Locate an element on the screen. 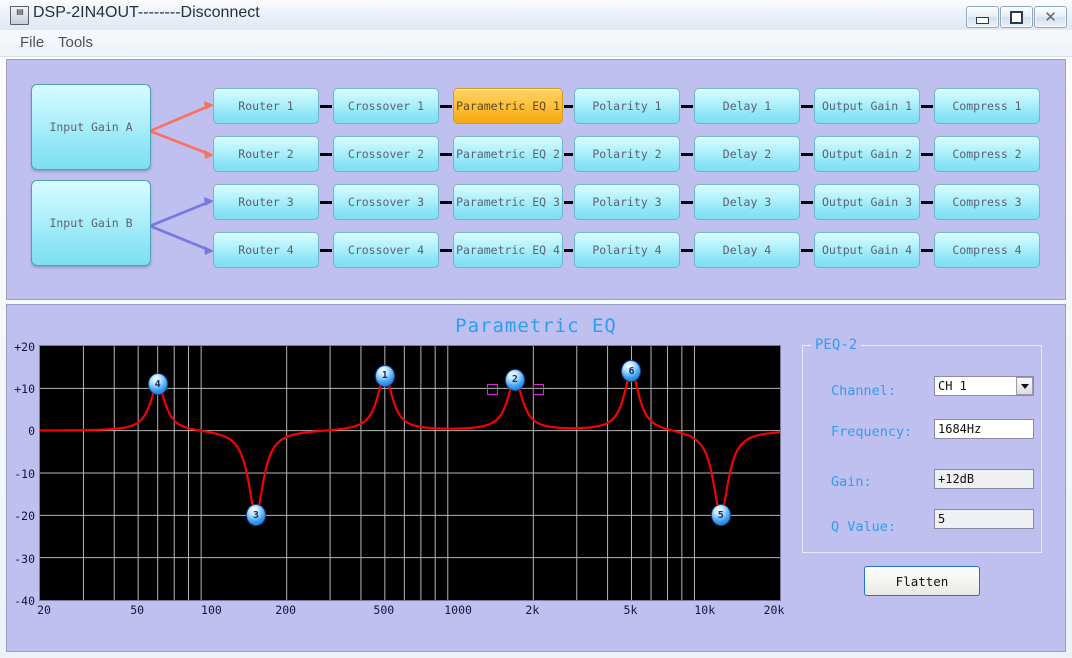 The height and width of the screenshot is (658, 1072). x-axis-label: 500 is located at coordinates (384, 610).